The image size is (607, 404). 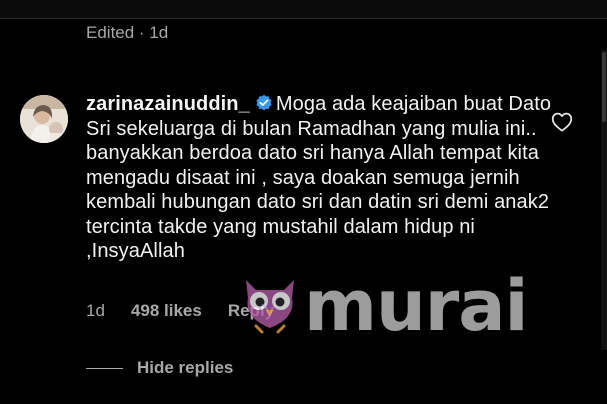 What do you see at coordinates (416, 306) in the screenshot?
I see `watermark-text: murai` at bounding box center [416, 306].